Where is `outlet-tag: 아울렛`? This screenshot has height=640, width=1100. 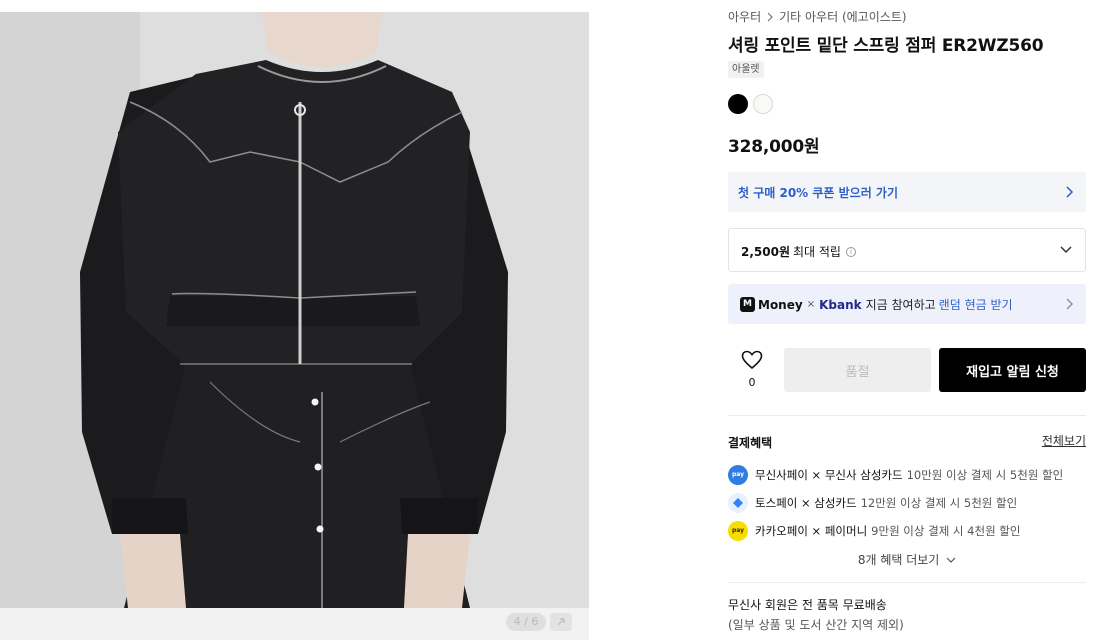
outlet-tag: 아울렛 is located at coordinates (746, 69).